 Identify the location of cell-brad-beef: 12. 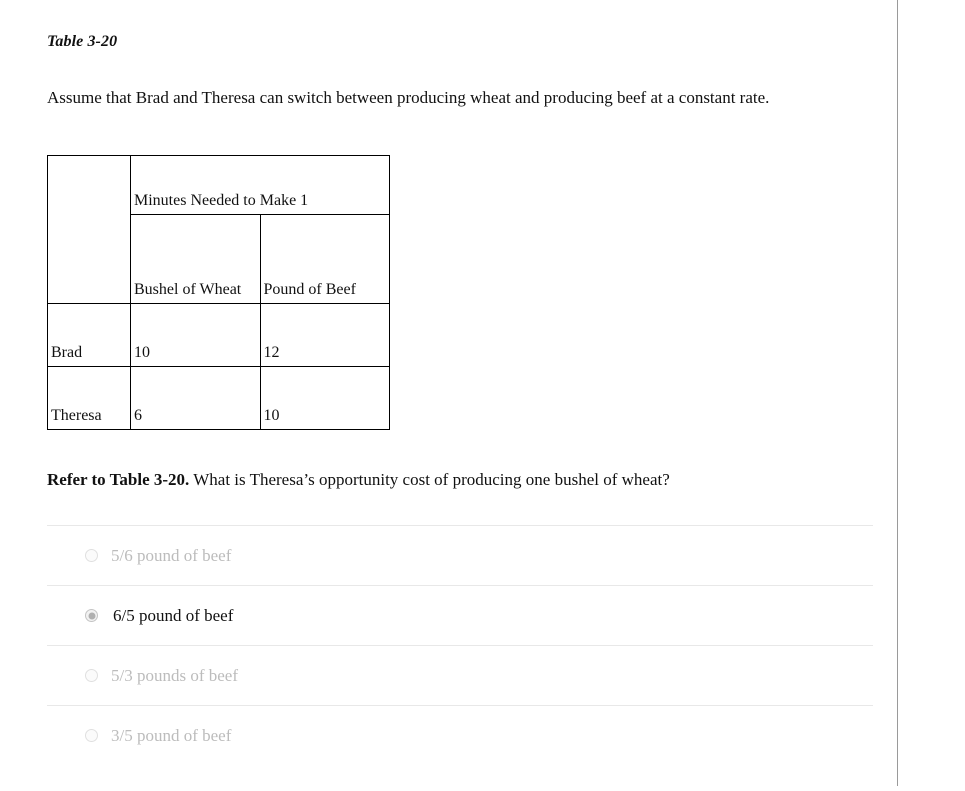
(324, 335).